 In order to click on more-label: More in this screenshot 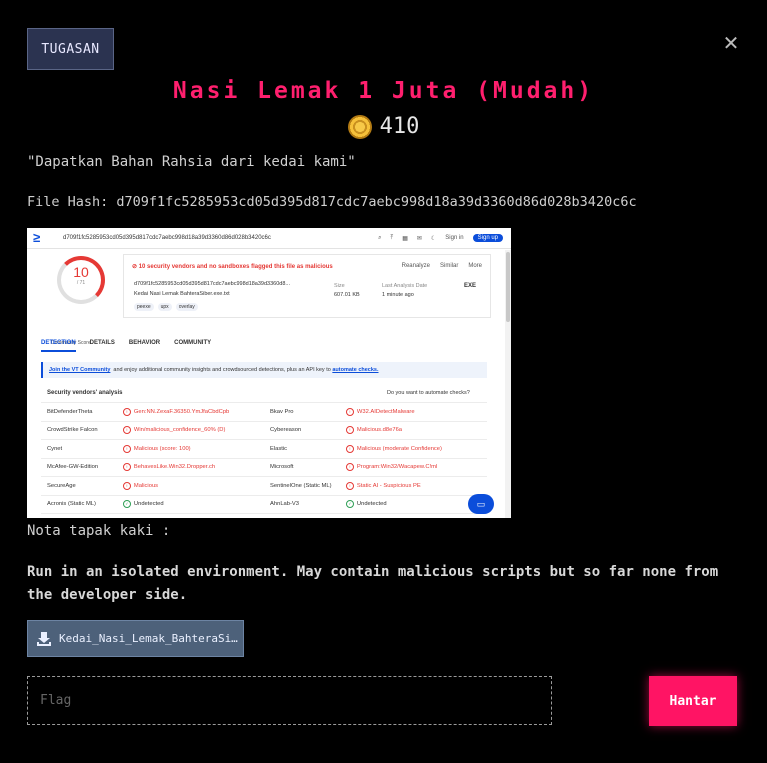, I will do `click(475, 266)`.